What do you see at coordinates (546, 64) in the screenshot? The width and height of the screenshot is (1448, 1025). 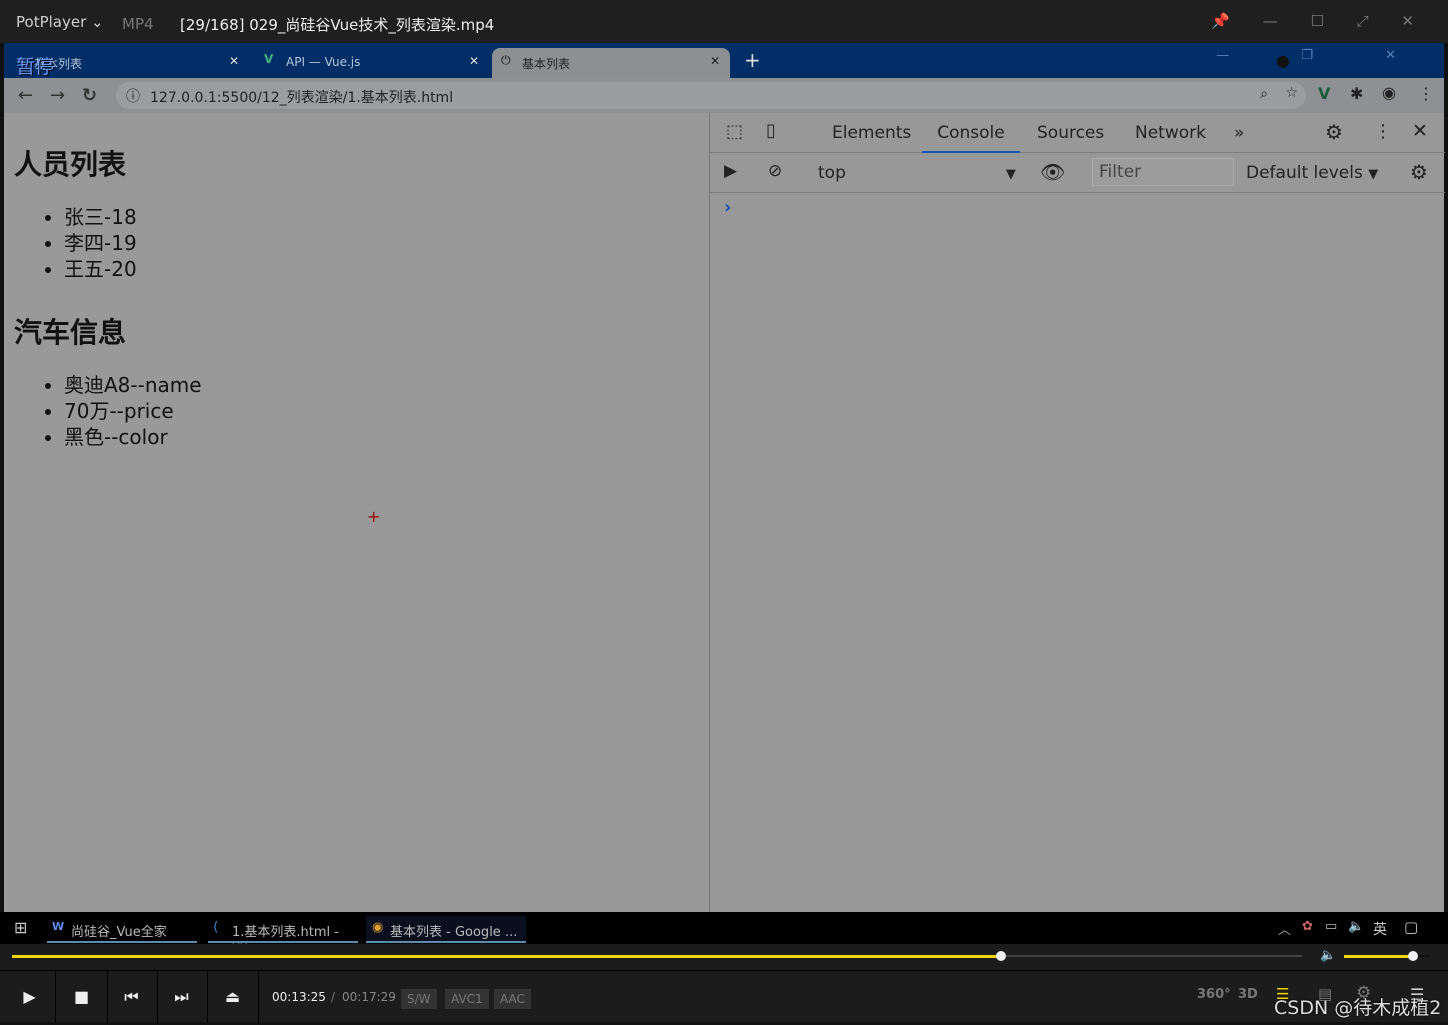 I see `tab-label: 基本列表` at bounding box center [546, 64].